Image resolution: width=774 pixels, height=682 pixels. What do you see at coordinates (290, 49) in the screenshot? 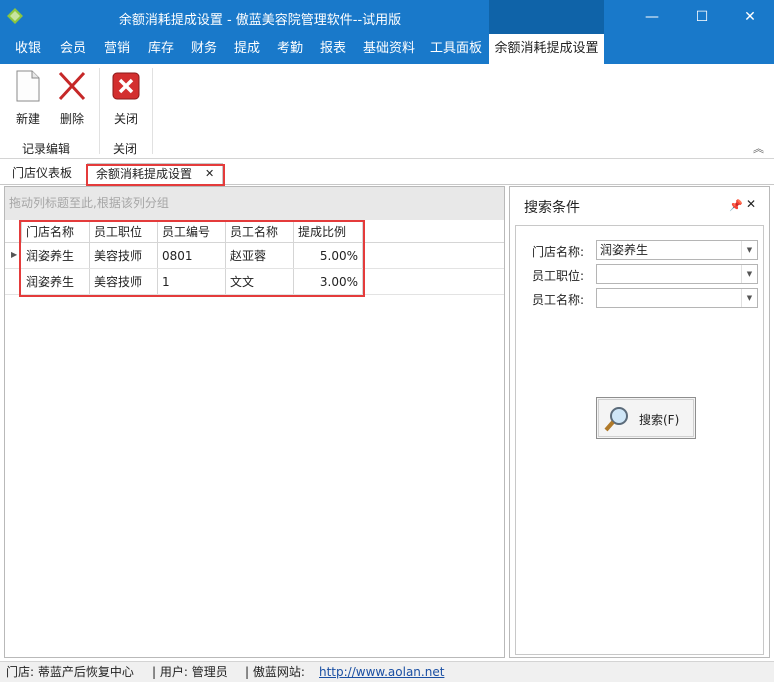
I see `tab-attendance: 考勤` at bounding box center [290, 49].